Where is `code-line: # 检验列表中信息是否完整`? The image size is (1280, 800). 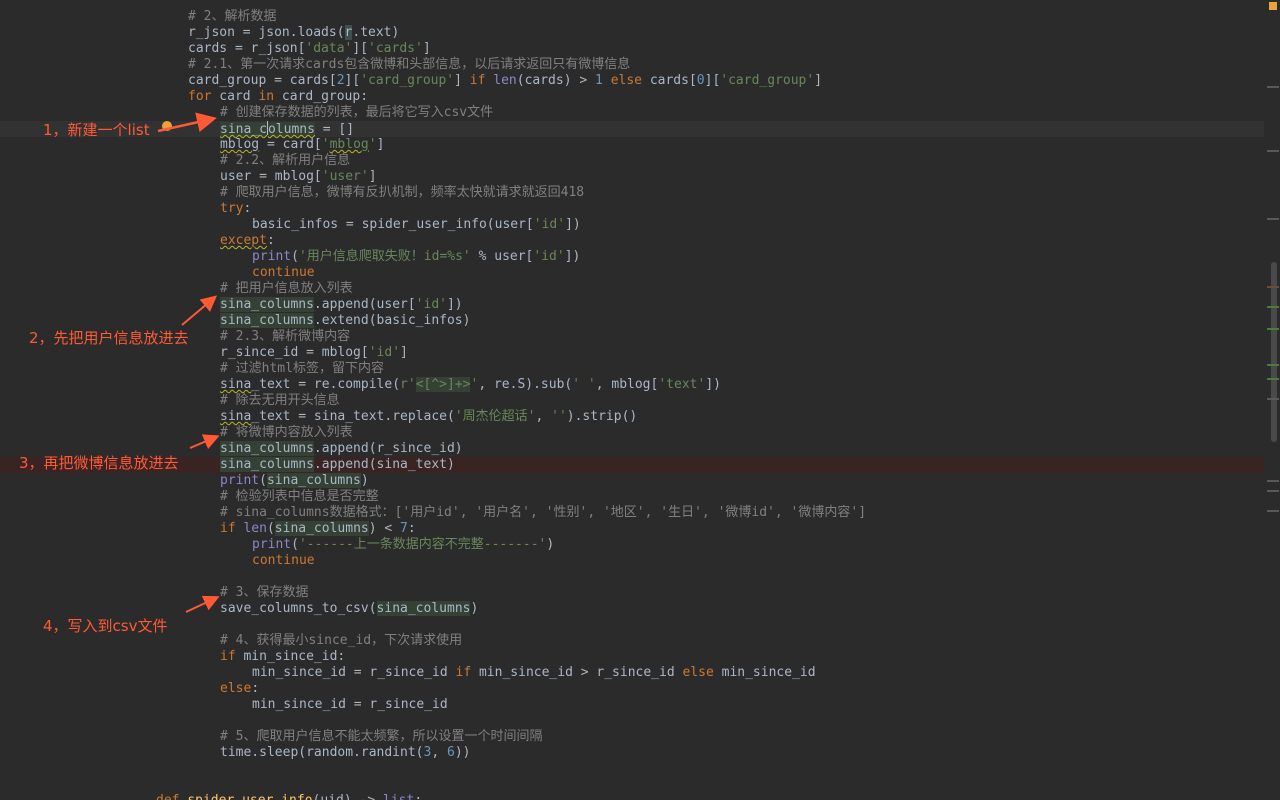
code-line: # 检验列表中信息是否完整 is located at coordinates (632, 497).